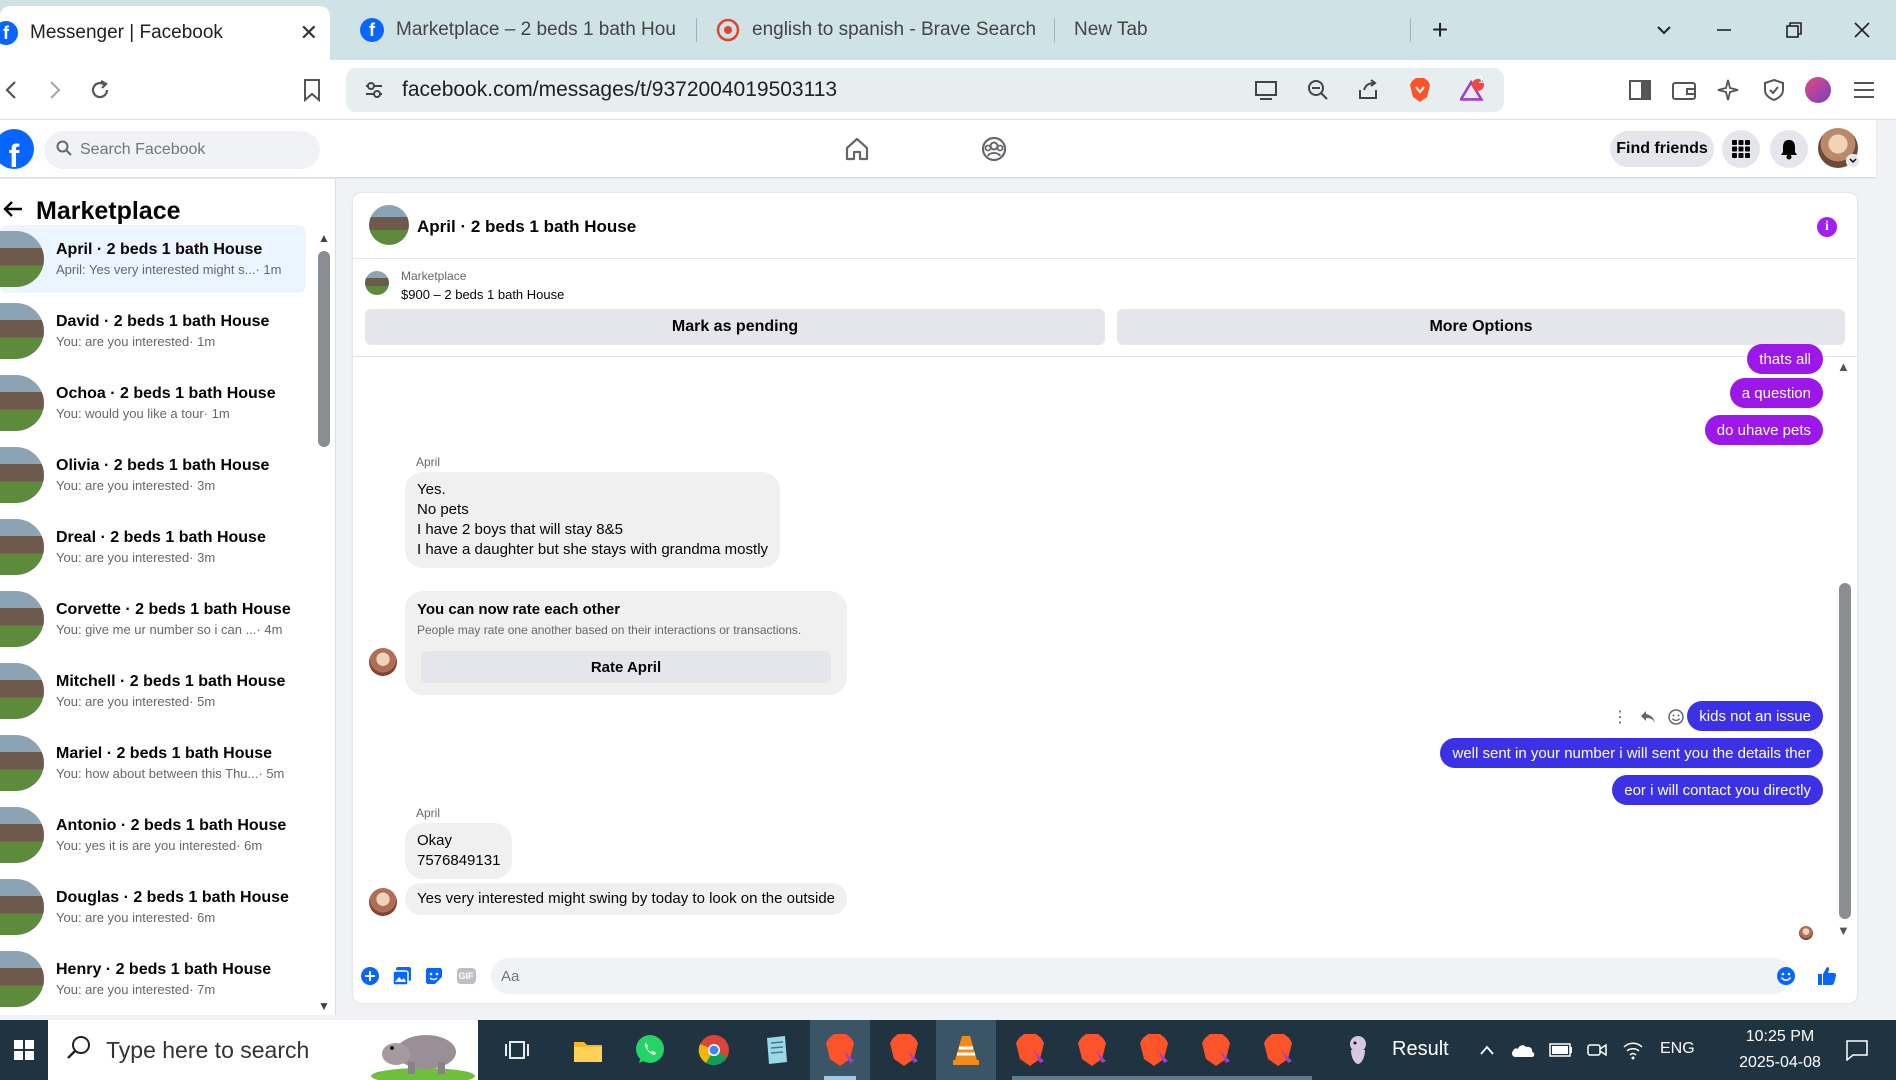 The image size is (1896, 1080). Describe the element at coordinates (1677, 1049) in the screenshot. I see `input-language: ENG` at that location.